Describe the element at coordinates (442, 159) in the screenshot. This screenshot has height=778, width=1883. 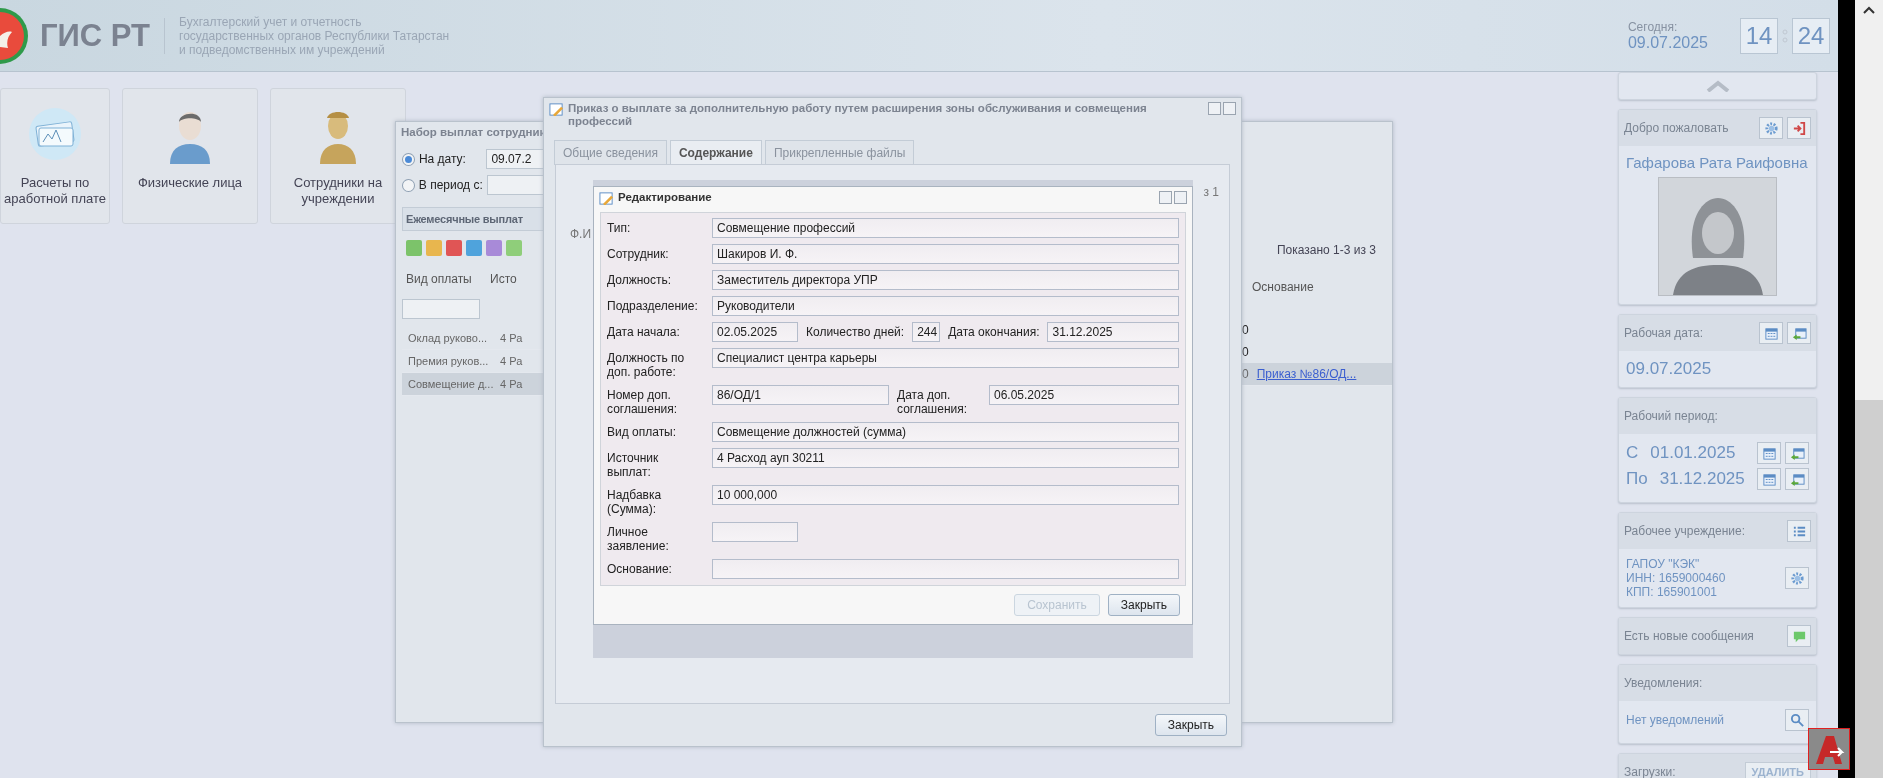
I see `radio-label: На дату:` at that location.